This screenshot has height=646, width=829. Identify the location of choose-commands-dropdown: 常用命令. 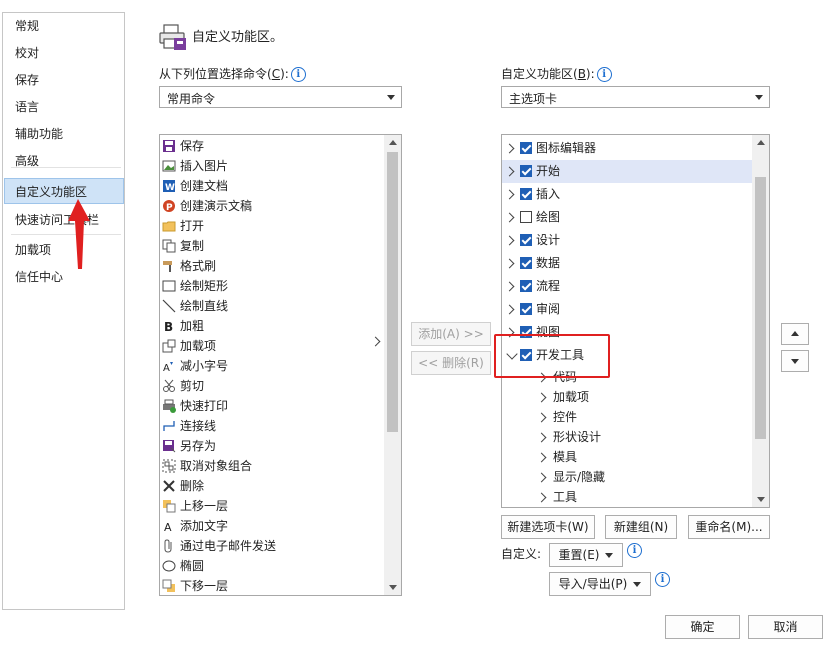
(280, 97).